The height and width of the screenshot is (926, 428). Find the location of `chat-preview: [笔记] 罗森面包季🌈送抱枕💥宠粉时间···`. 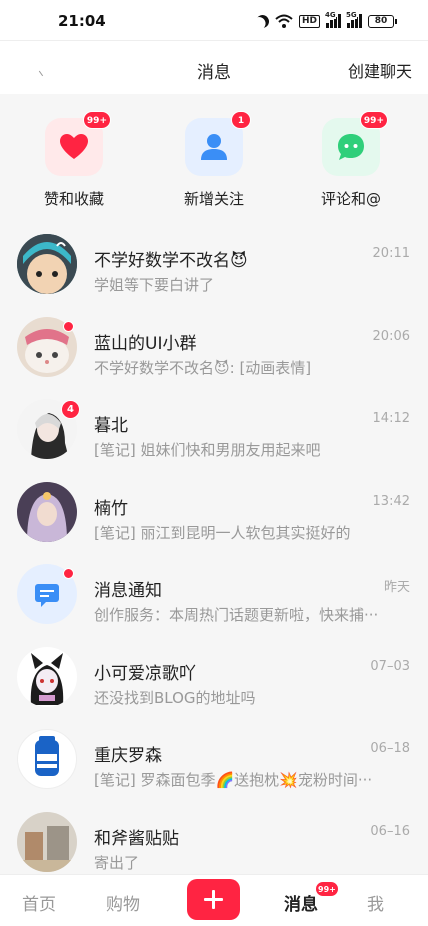

chat-preview: [笔记] 罗森面包季🌈送抱枕💥宠粉时间··· is located at coordinates (233, 780).